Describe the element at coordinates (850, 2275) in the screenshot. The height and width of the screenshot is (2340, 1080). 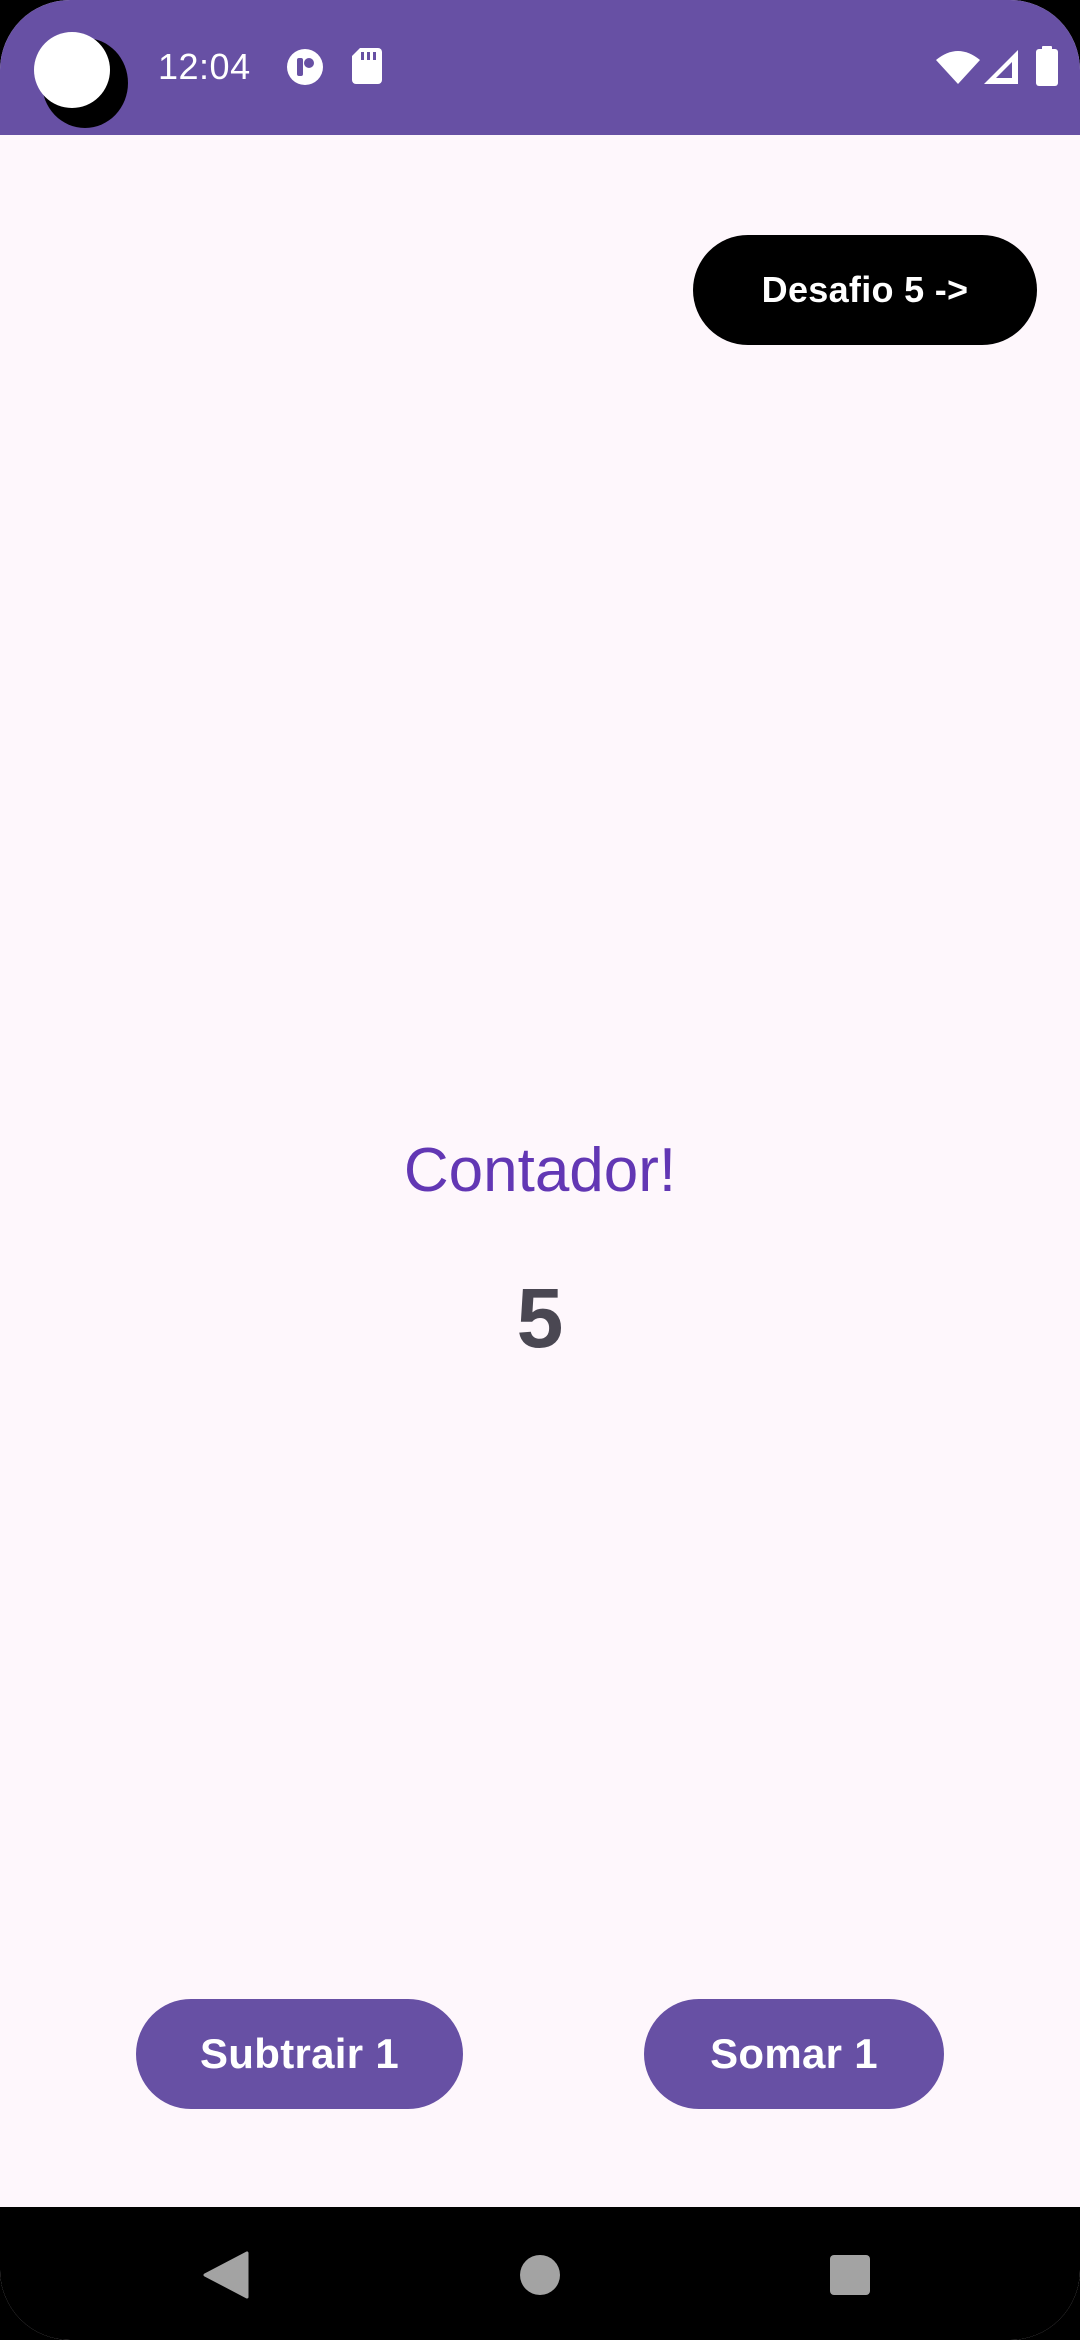
I see `recents-icon` at that location.